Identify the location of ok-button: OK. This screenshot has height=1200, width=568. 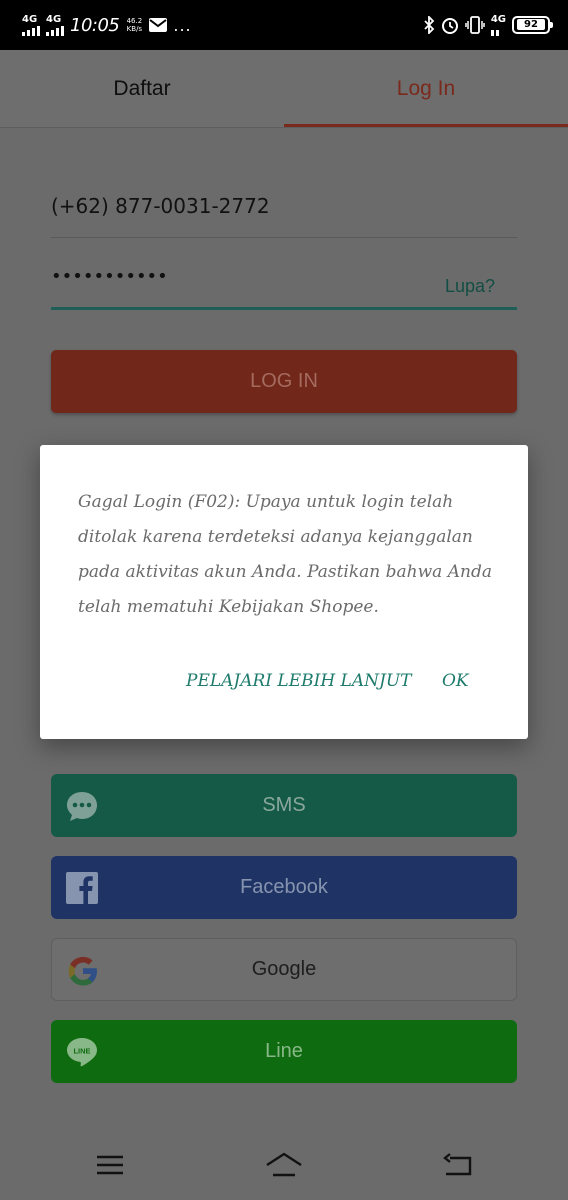
(455, 681).